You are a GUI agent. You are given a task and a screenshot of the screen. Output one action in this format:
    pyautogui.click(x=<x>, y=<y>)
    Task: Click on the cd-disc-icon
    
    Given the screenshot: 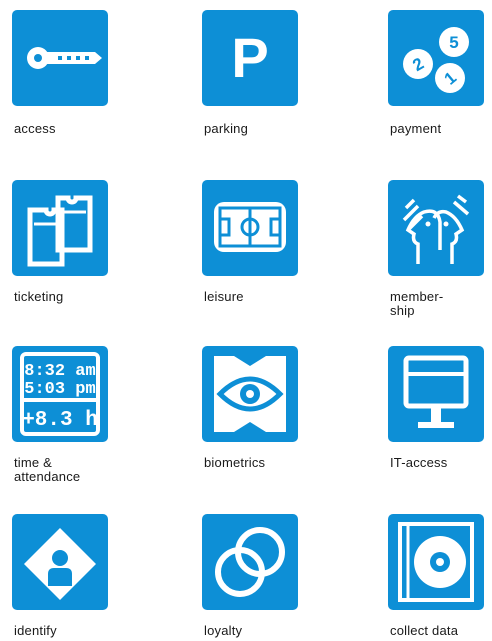 What is the action you would take?
    pyautogui.click(x=436, y=562)
    